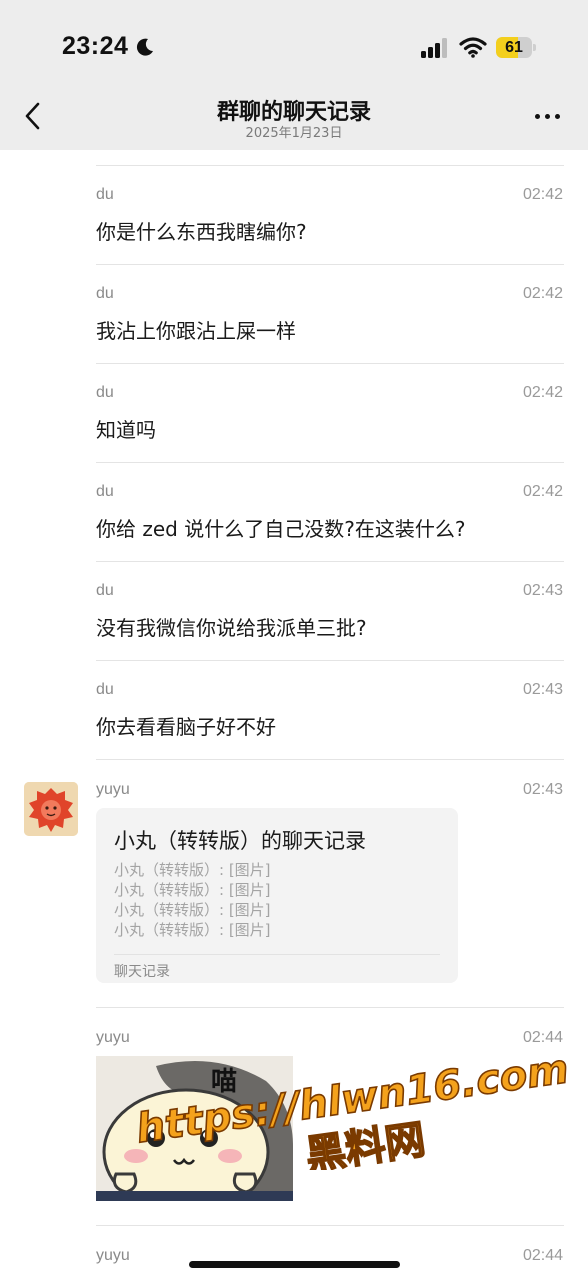 The image size is (588, 1280). I want to click on message-text: 你给 zed 说什么了自己没数?在这装什么?, so click(281, 529).